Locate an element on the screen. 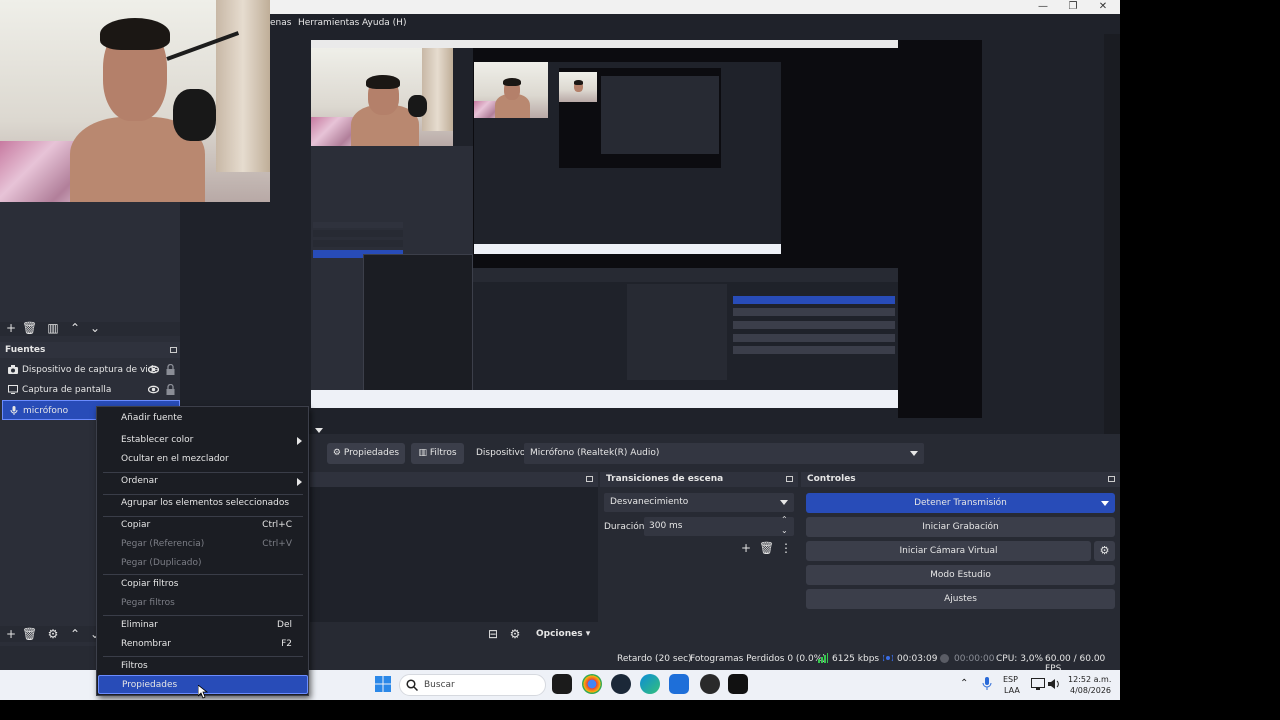  menu-paste-duplicate: Pegar (Duplicado) is located at coordinates (203, 563).